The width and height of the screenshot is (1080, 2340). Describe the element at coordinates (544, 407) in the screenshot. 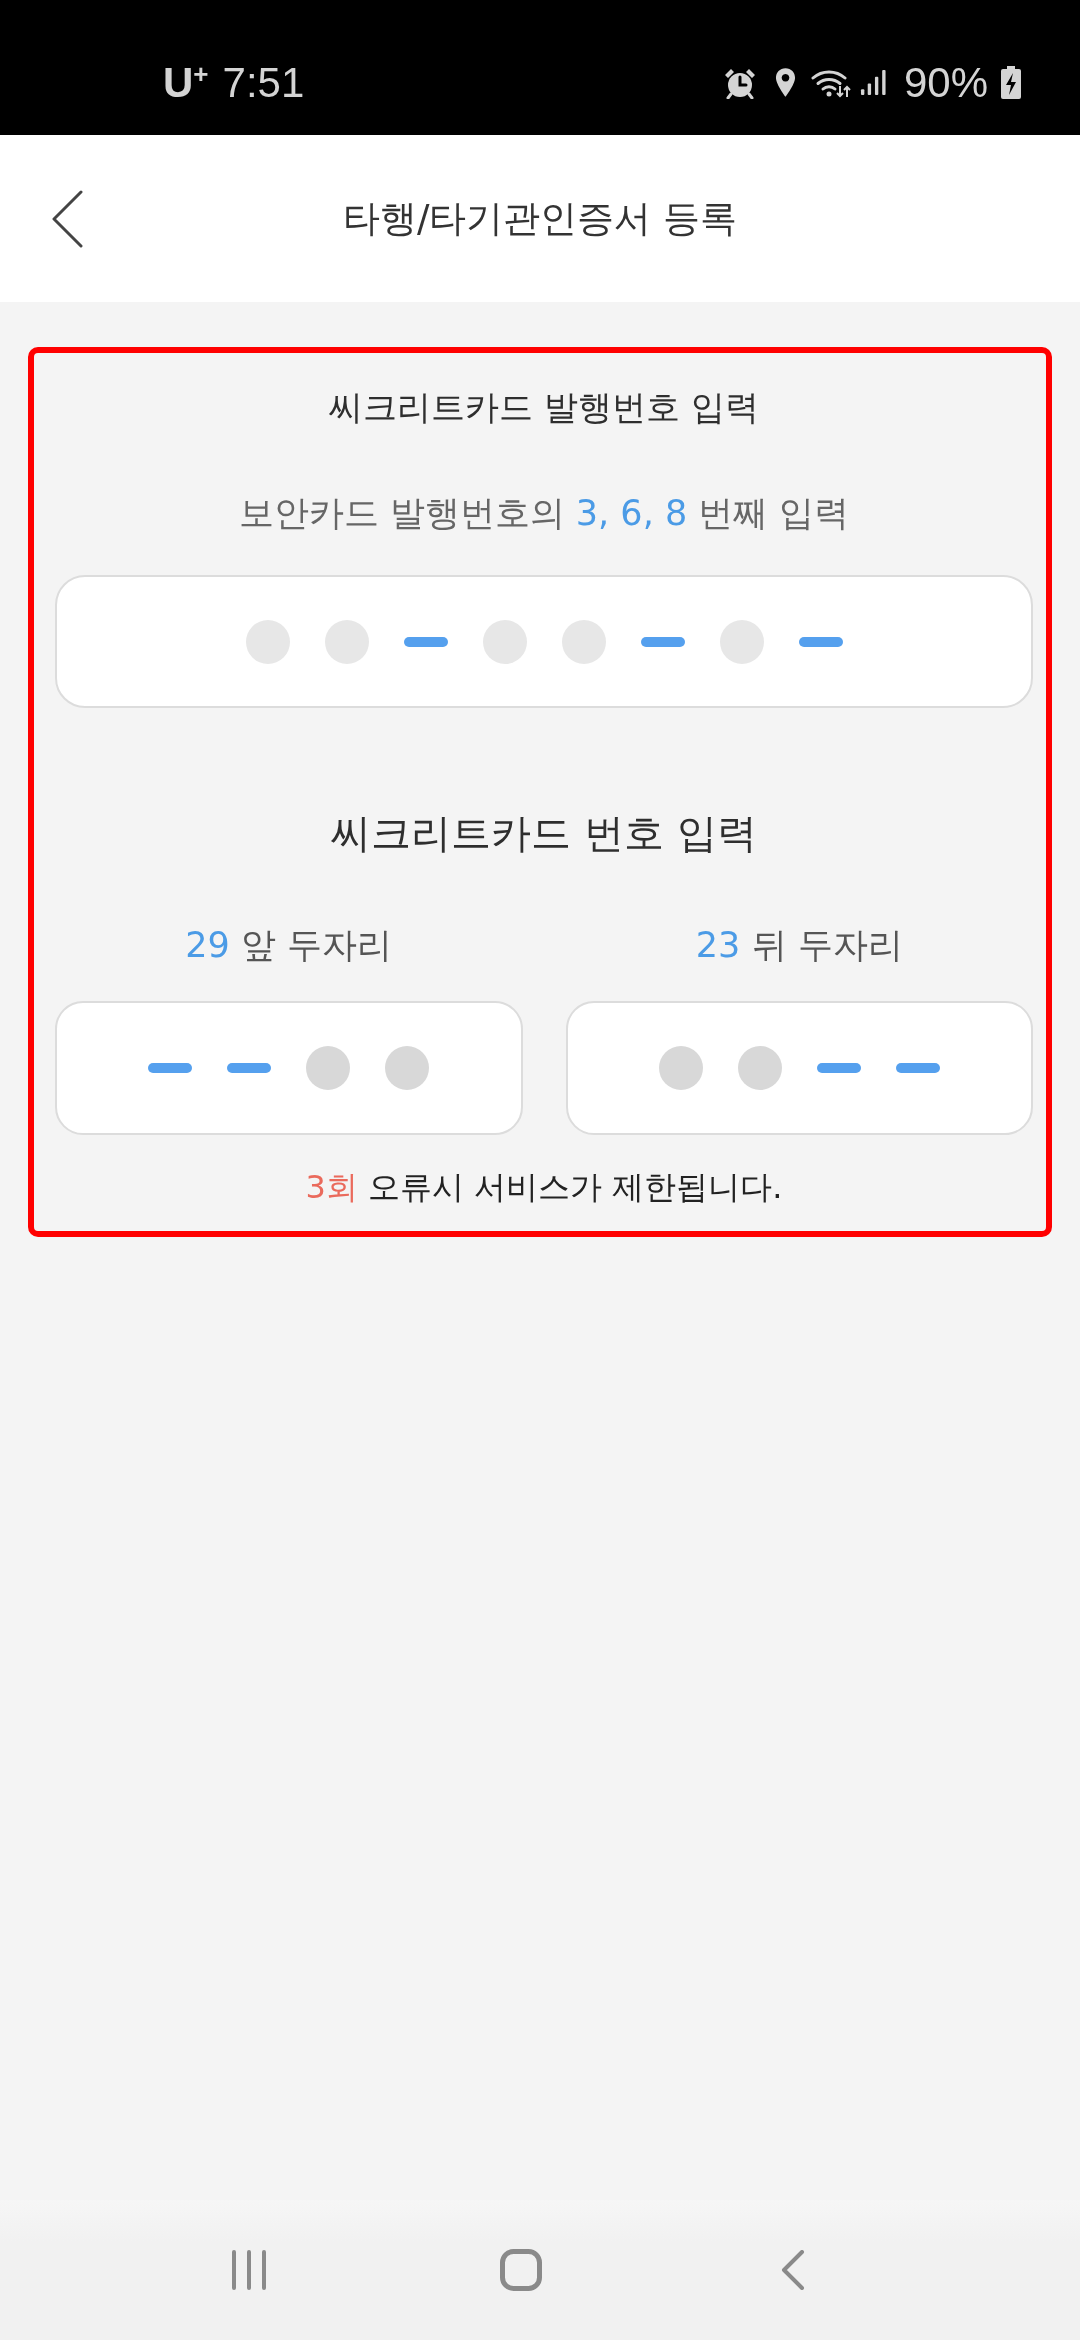

I see `section-title: 씨크리트카드 발행번호 입력` at that location.